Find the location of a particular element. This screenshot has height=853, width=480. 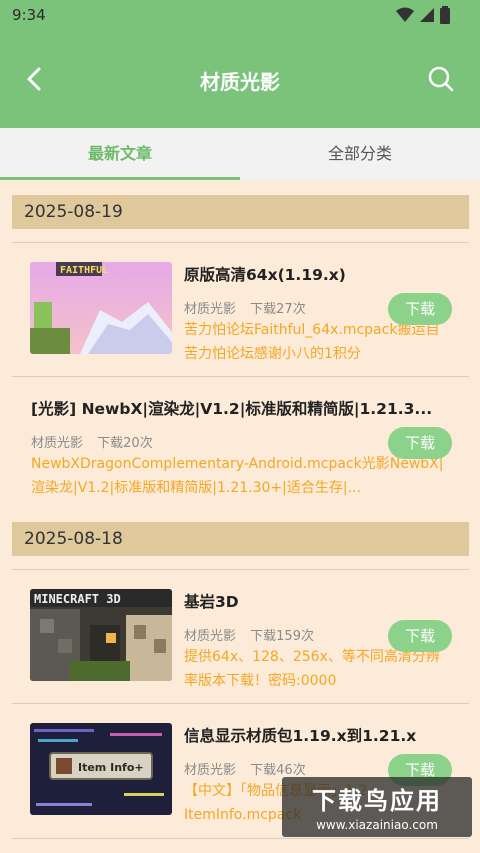

status-bar: 9:34 is located at coordinates (240, 15).